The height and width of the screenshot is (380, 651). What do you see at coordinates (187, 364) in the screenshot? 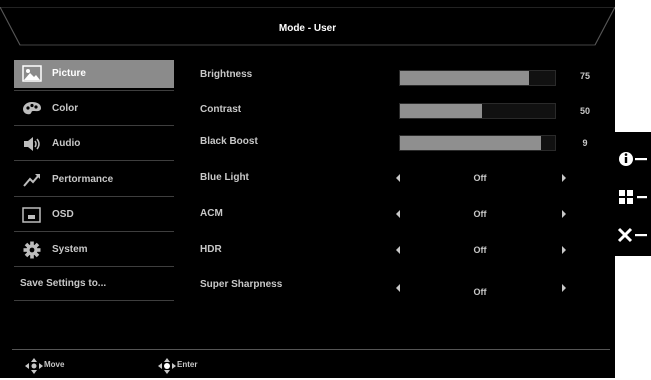
I see `footer-enter-label: Enter` at bounding box center [187, 364].